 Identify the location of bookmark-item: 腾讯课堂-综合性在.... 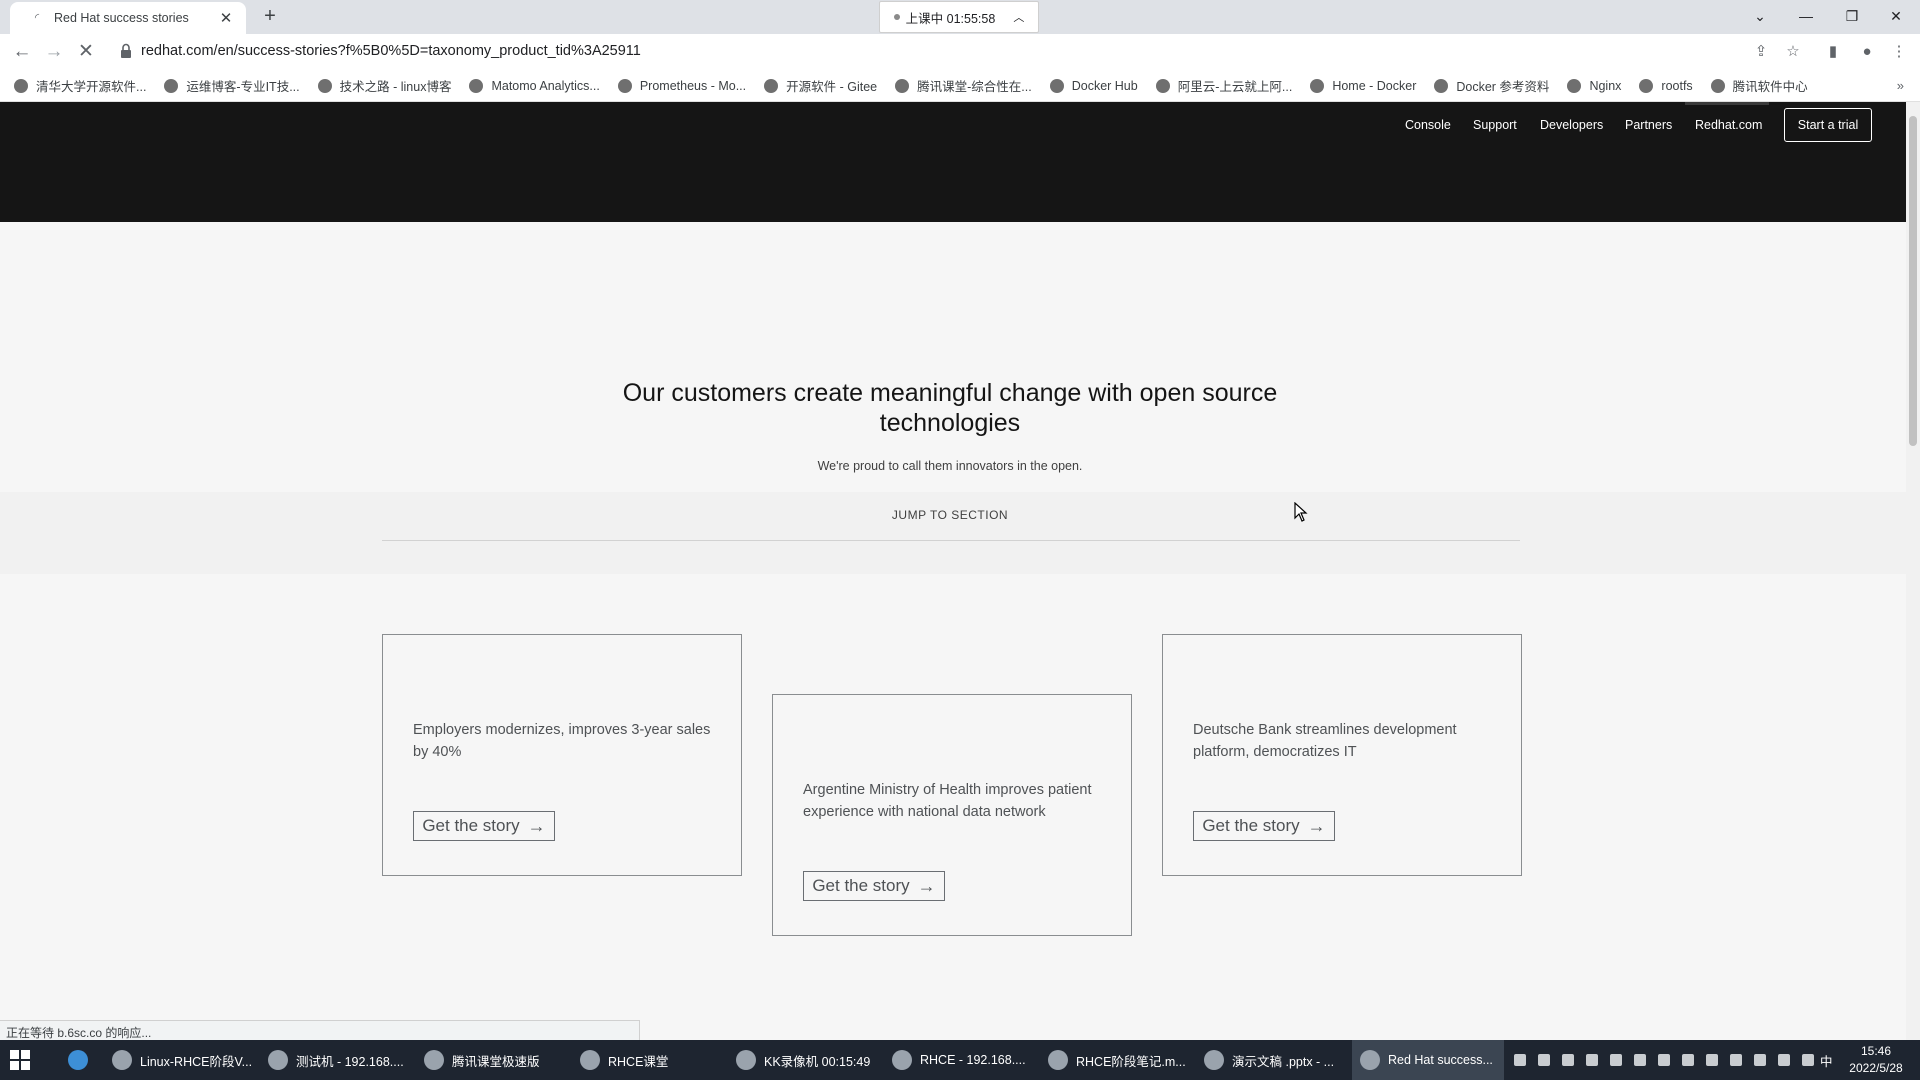
(963, 85).